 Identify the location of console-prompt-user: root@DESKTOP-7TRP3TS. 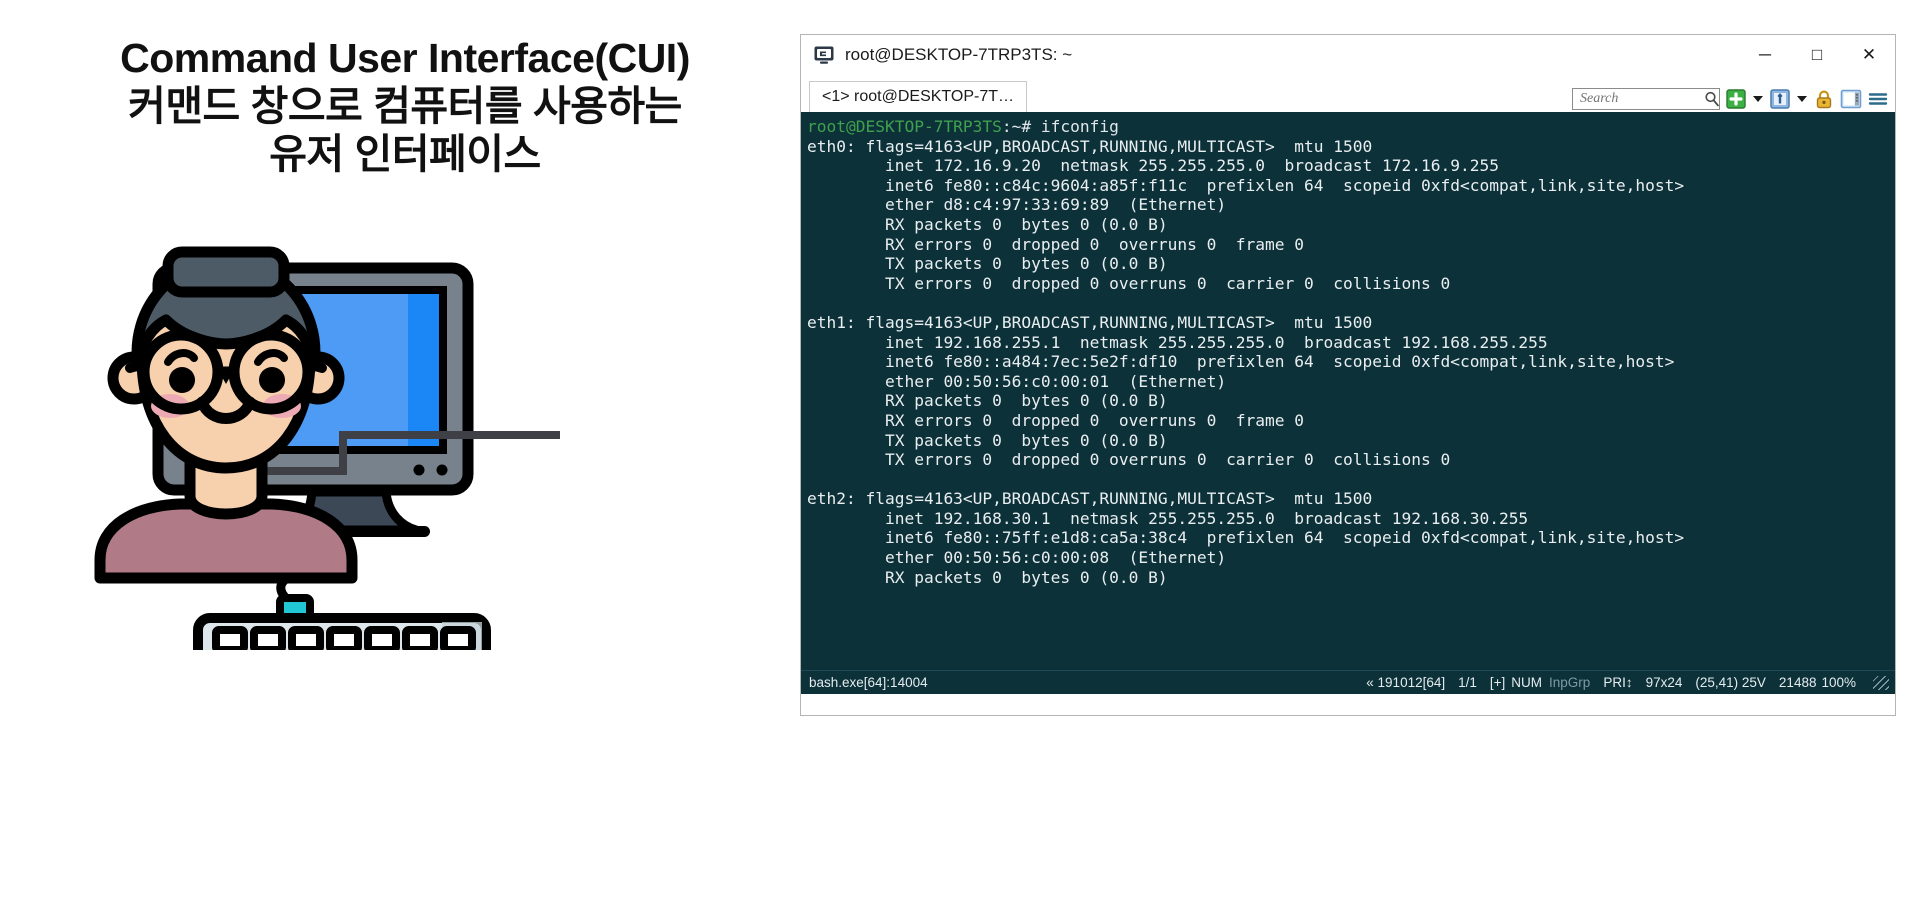
(904, 126).